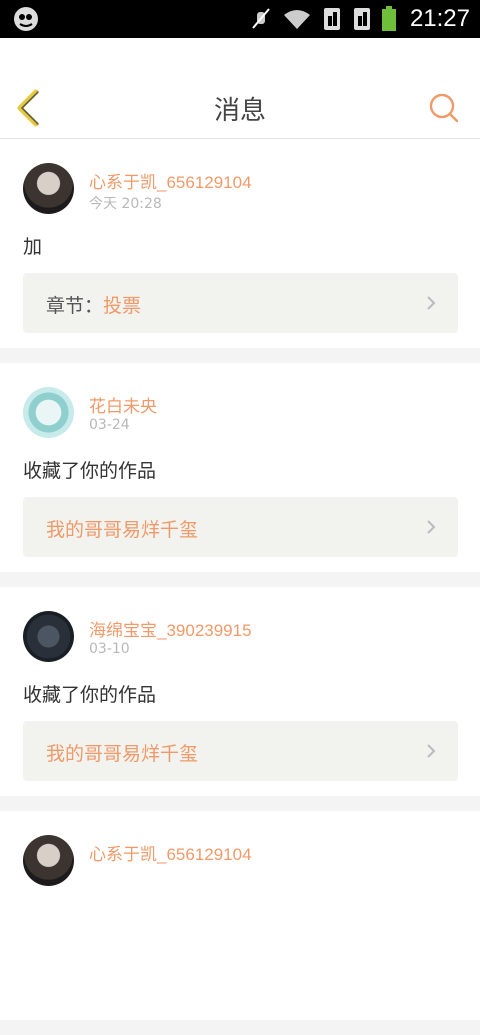 The width and height of the screenshot is (480, 1035). What do you see at coordinates (123, 404) in the screenshot?
I see `username: 花白未央` at bounding box center [123, 404].